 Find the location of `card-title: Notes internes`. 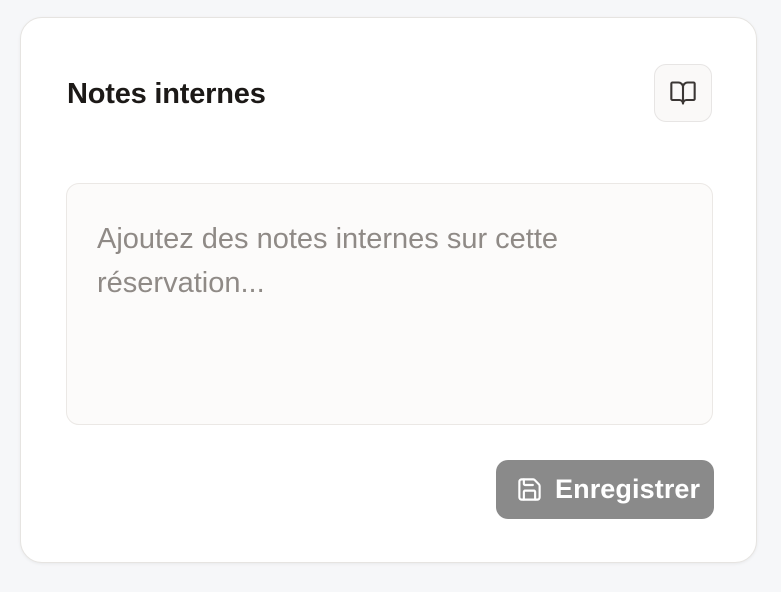

card-title: Notes internes is located at coordinates (166, 94).